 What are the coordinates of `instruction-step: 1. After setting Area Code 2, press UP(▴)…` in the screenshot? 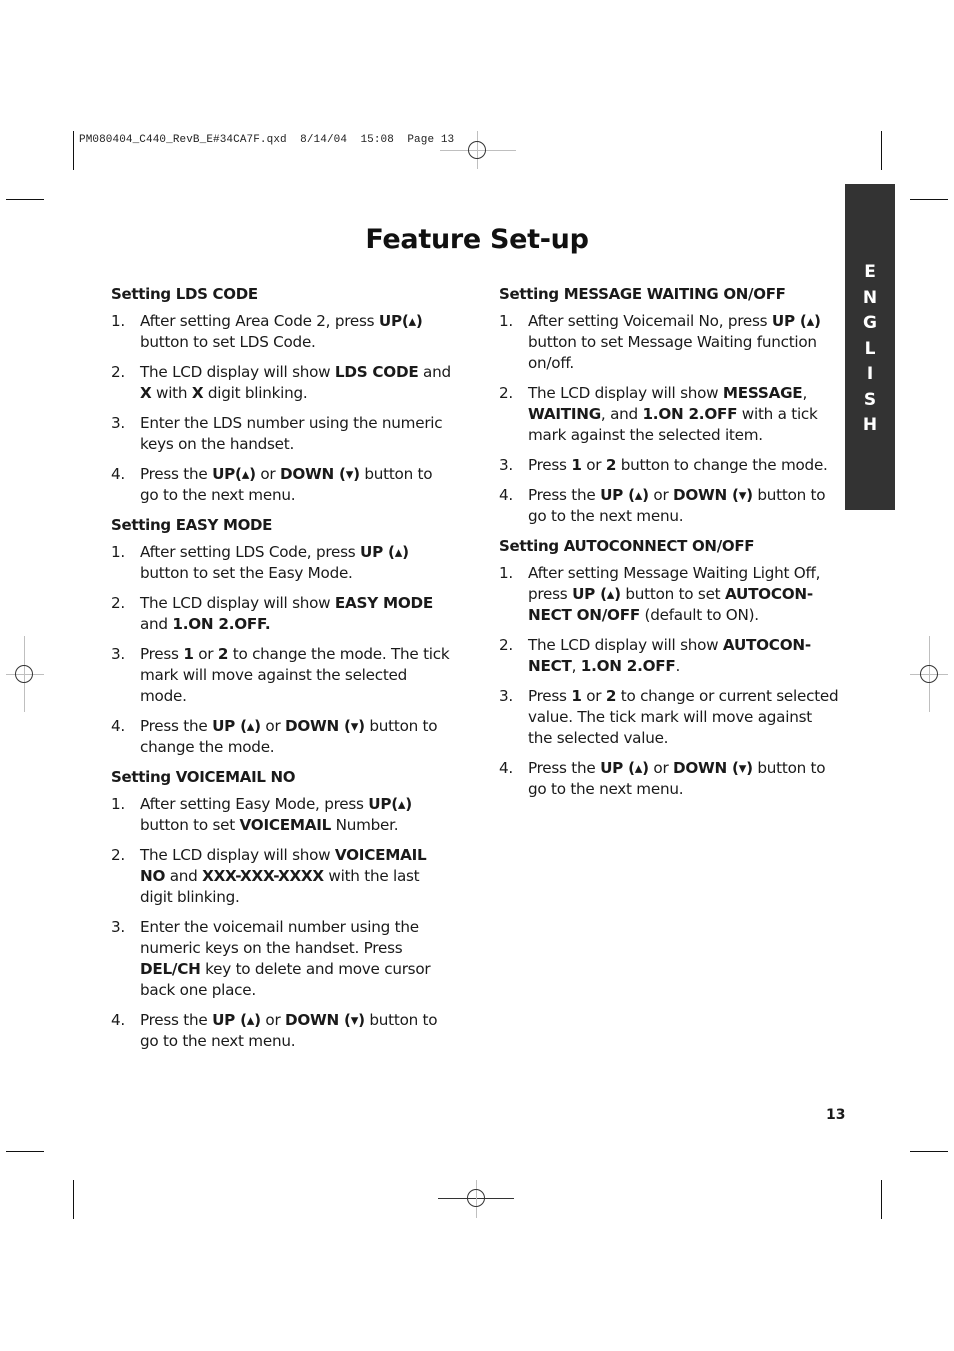 It's located at (281, 332).